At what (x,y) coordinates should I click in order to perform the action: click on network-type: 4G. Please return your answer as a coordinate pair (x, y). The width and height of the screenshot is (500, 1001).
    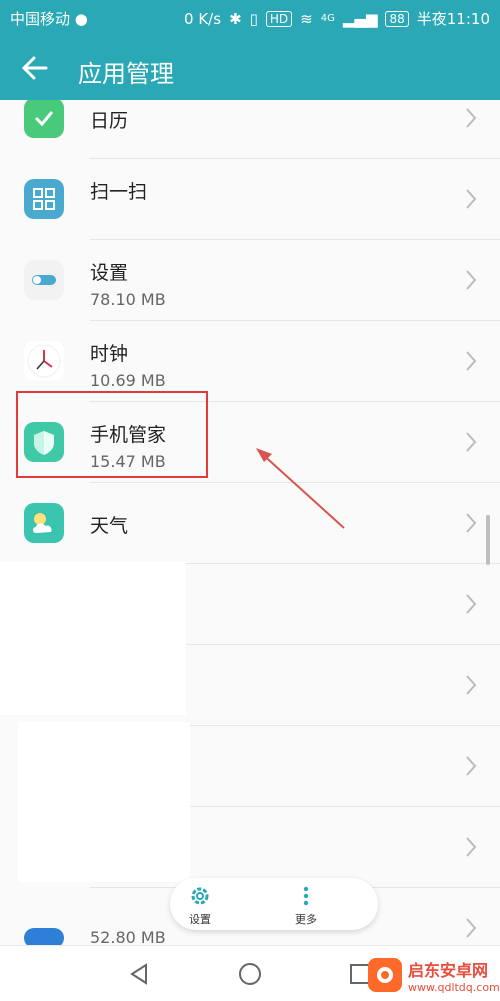
    Looking at the image, I should click on (327, 18).